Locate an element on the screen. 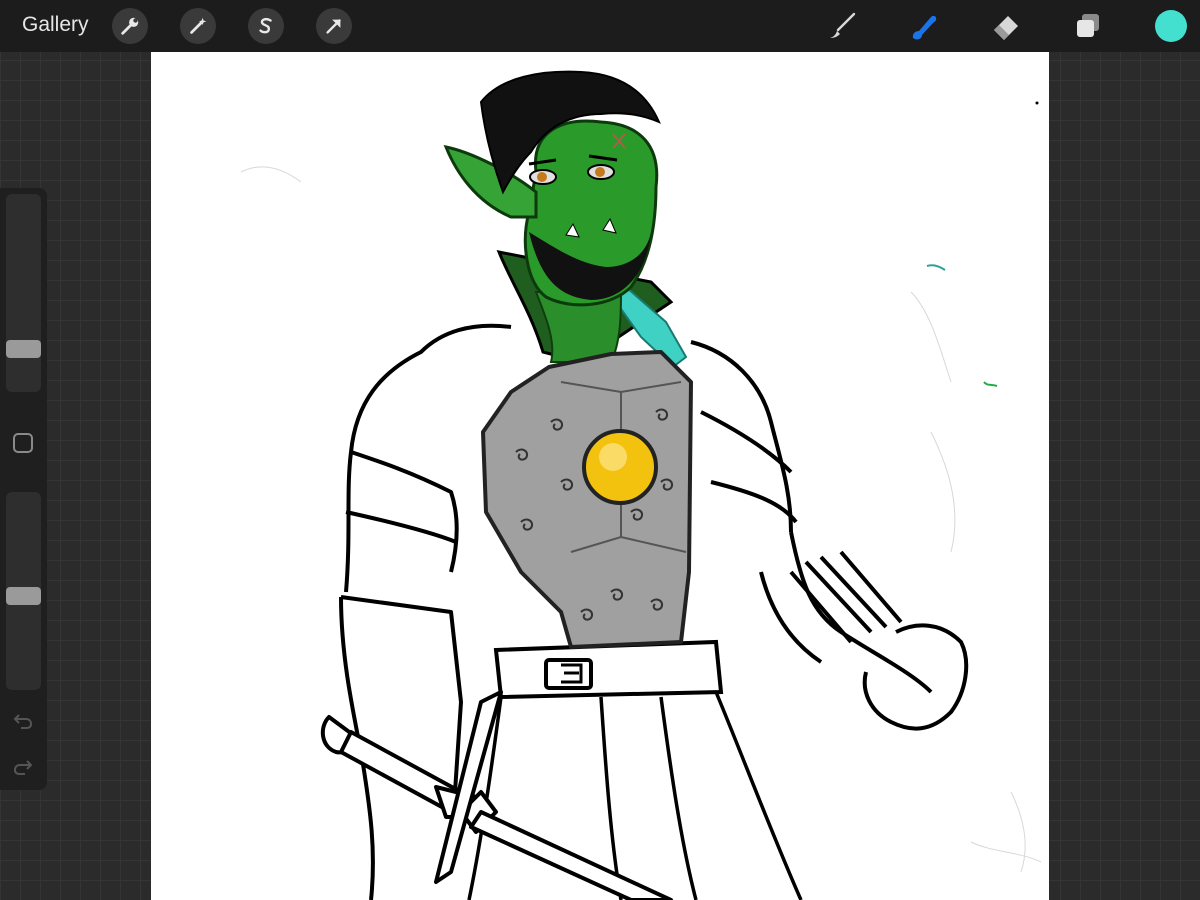  actions-button is located at coordinates (130, 26).